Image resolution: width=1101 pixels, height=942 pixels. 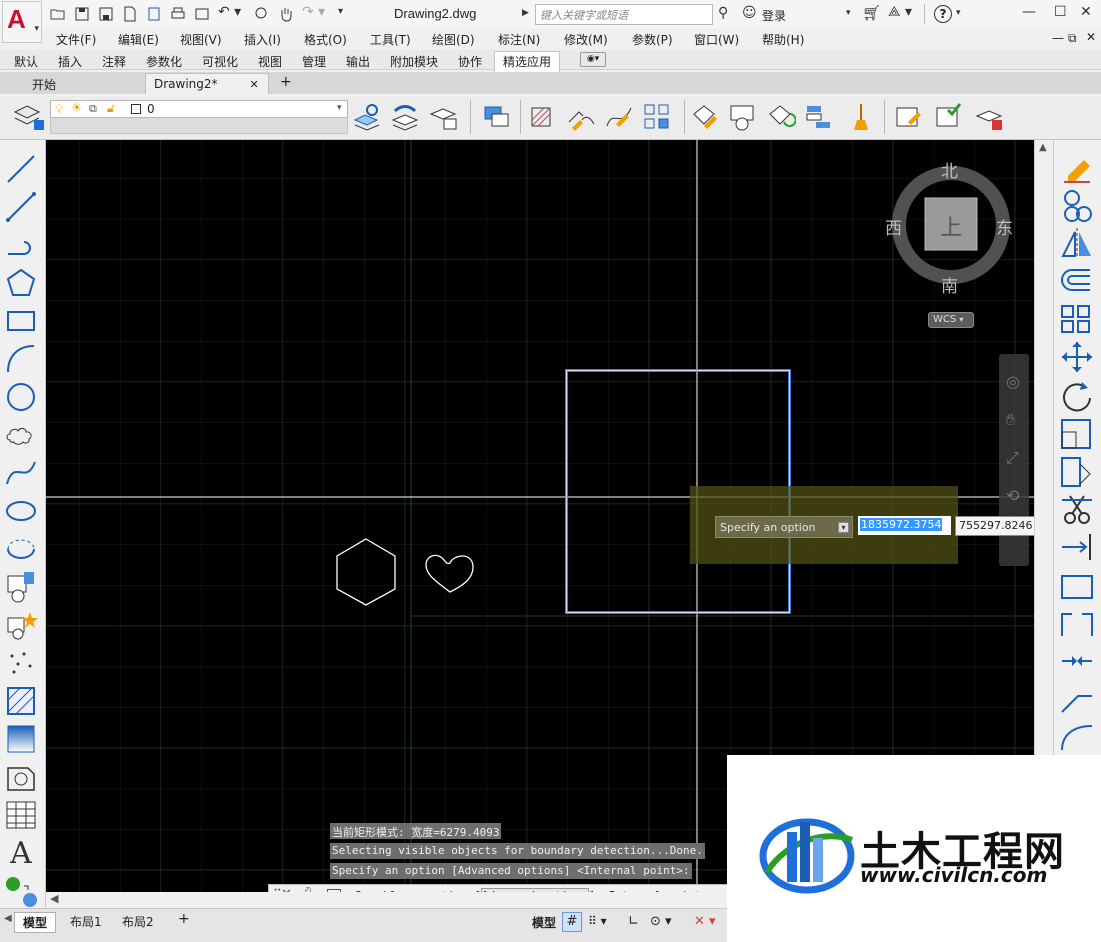 I want to click on doc-close-button: ✕, so click(x=1091, y=37).